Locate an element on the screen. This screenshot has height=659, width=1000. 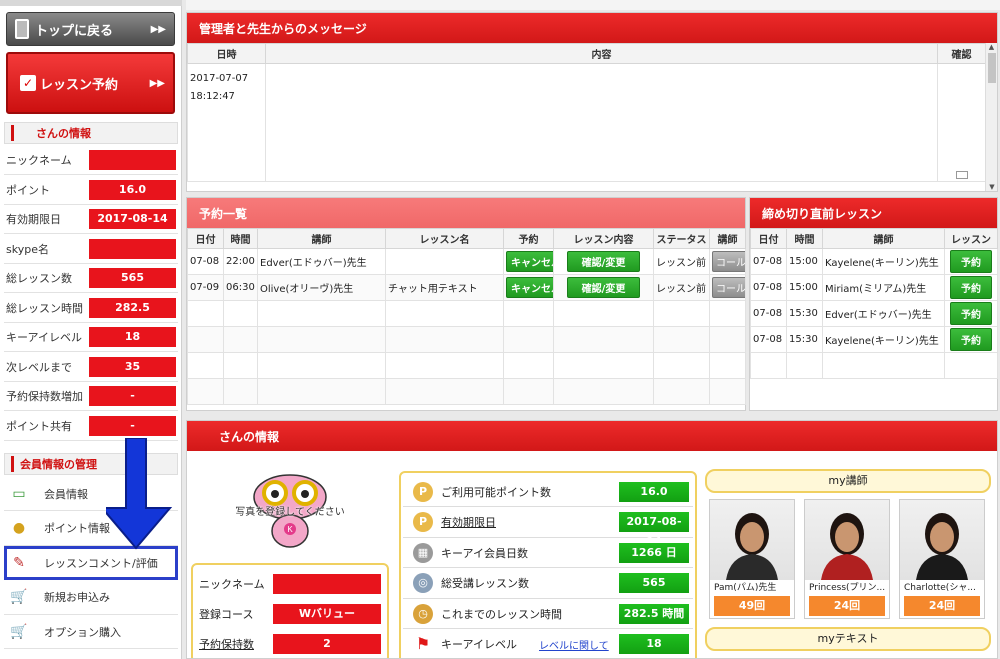
coins-icon: ● is located at coordinates (19, 528).